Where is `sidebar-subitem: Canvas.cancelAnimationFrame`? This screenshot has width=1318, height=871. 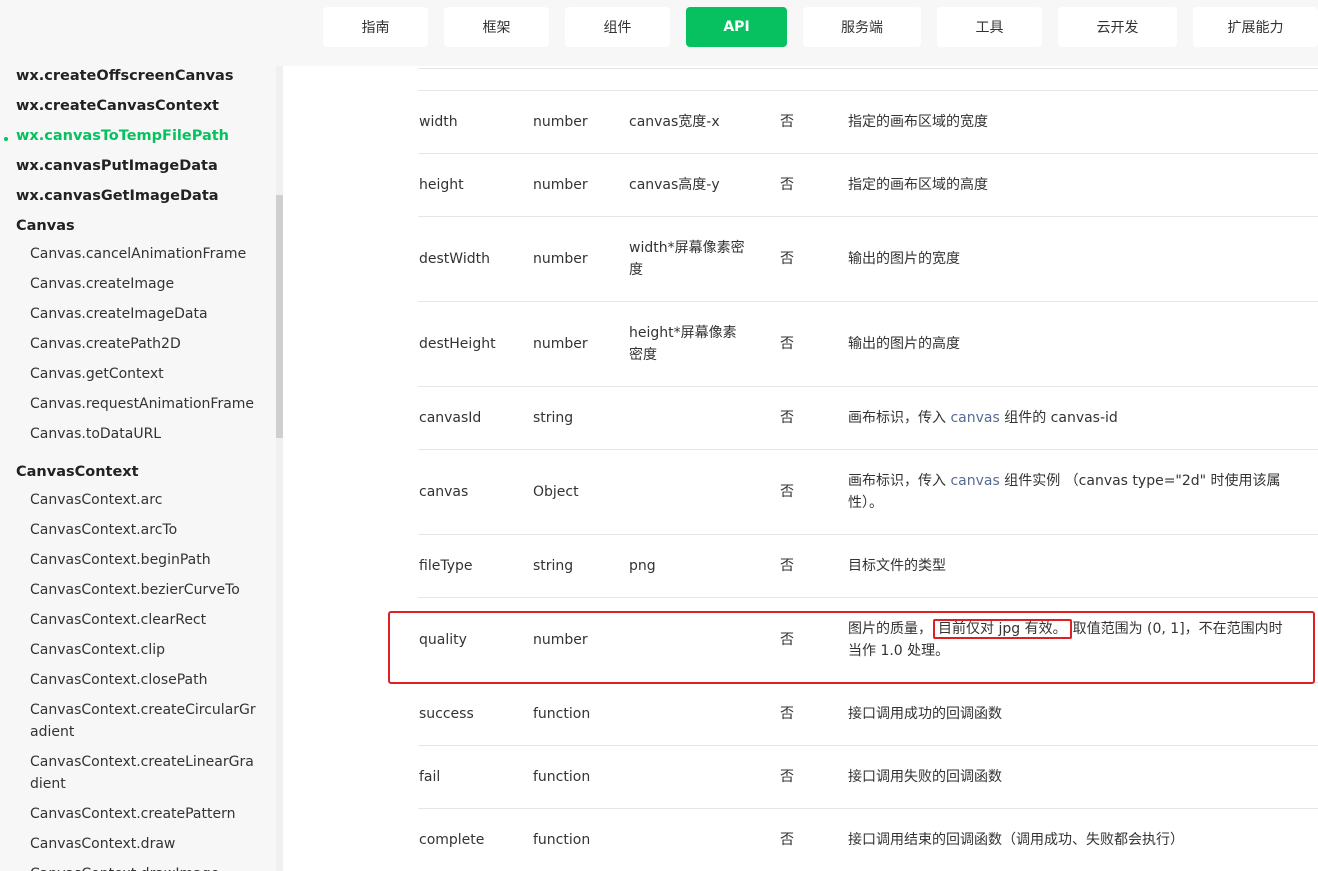 sidebar-subitem: Canvas.cancelAnimationFrame is located at coordinates (140, 254).